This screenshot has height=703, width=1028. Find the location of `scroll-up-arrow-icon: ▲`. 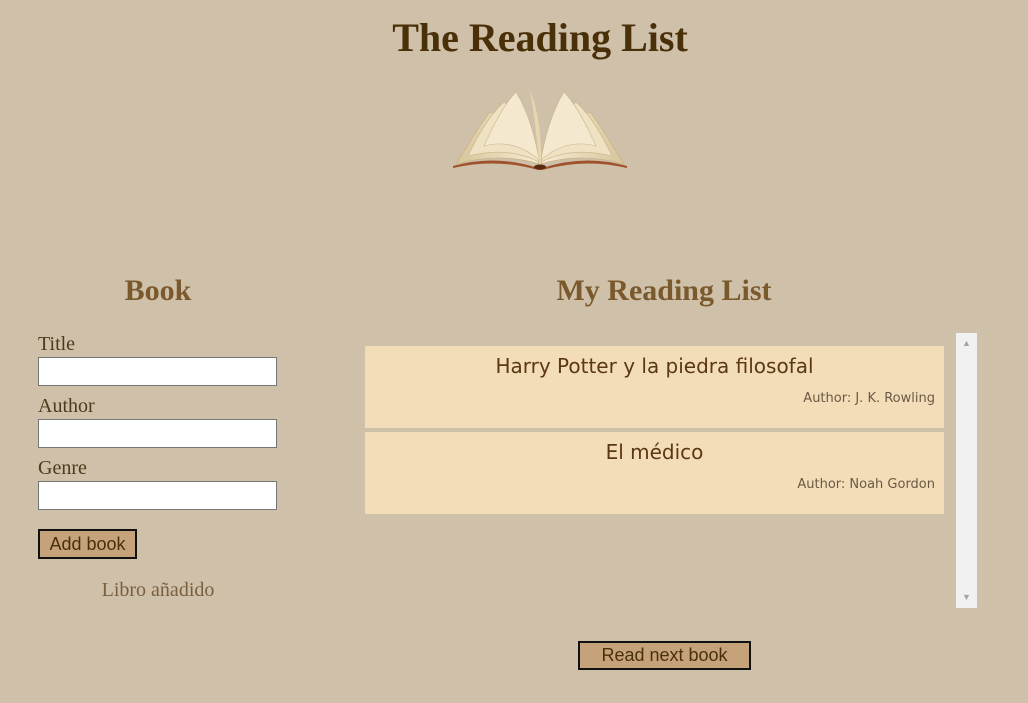

scroll-up-arrow-icon: ▲ is located at coordinates (966, 343).